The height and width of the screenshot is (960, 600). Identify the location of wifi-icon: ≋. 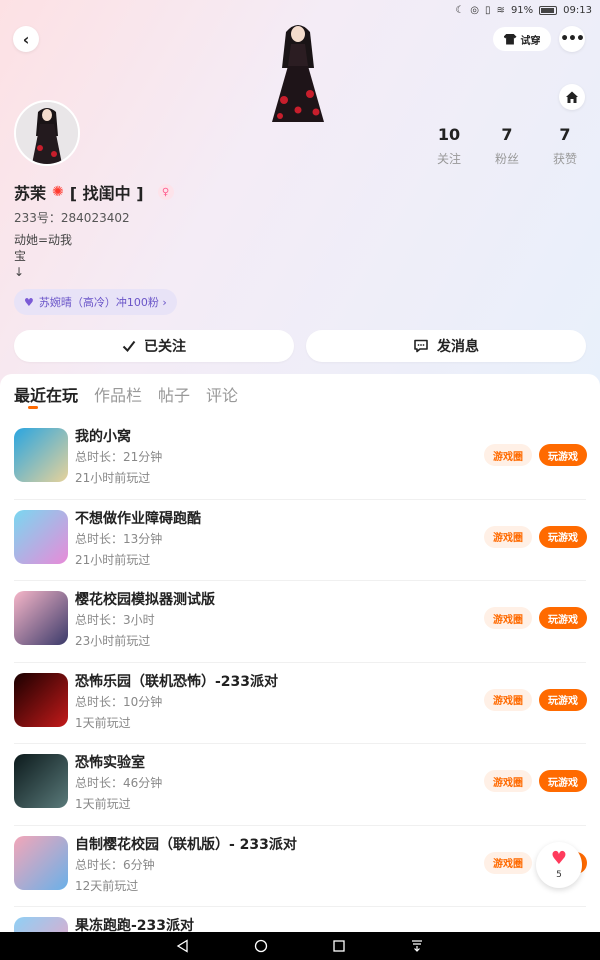
(500, 10).